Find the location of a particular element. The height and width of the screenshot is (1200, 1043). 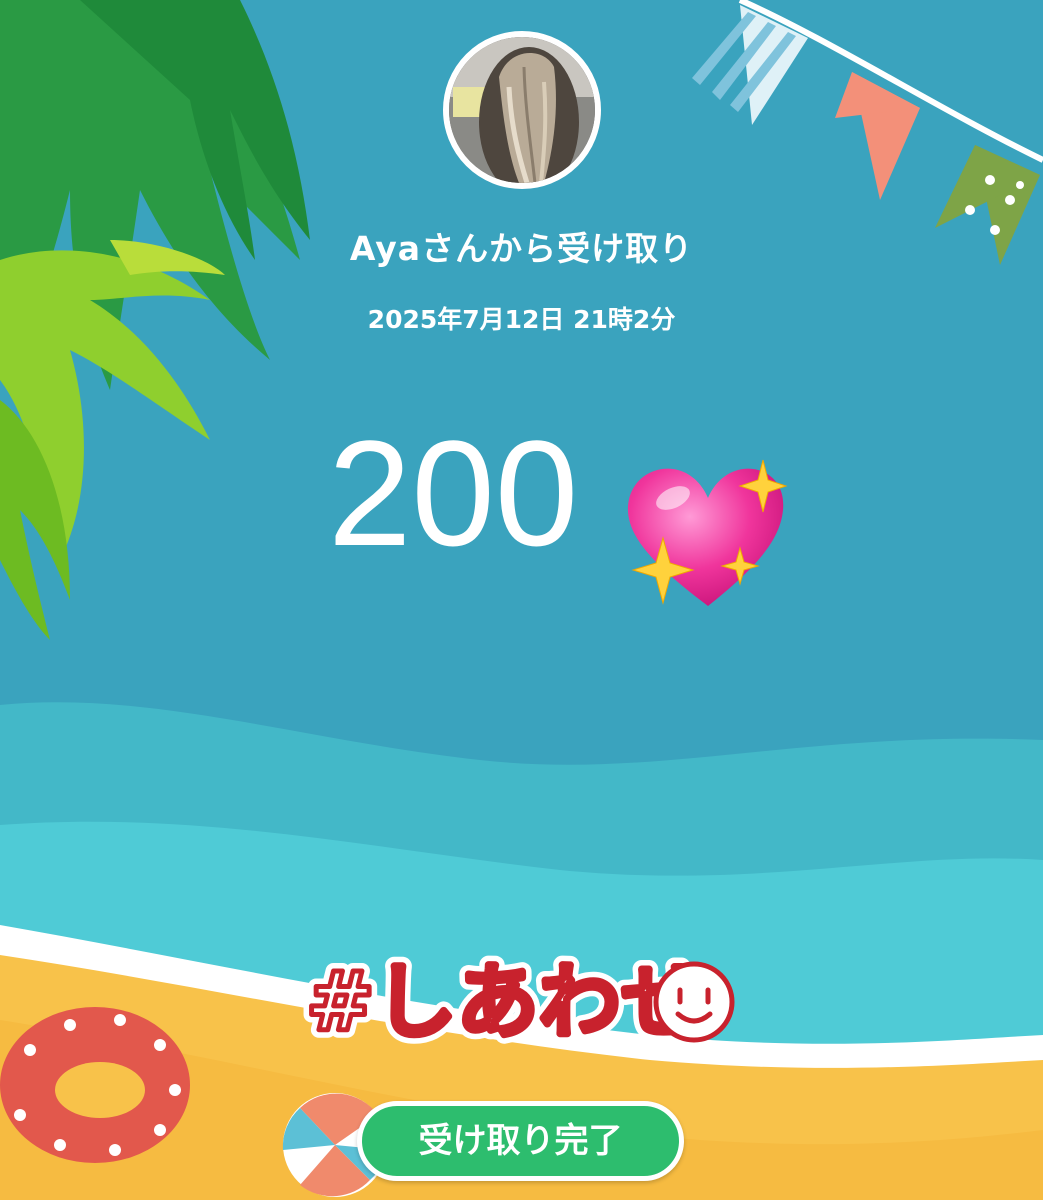

received-date: 2025年7月12日 21時2分 is located at coordinates (521, 319).